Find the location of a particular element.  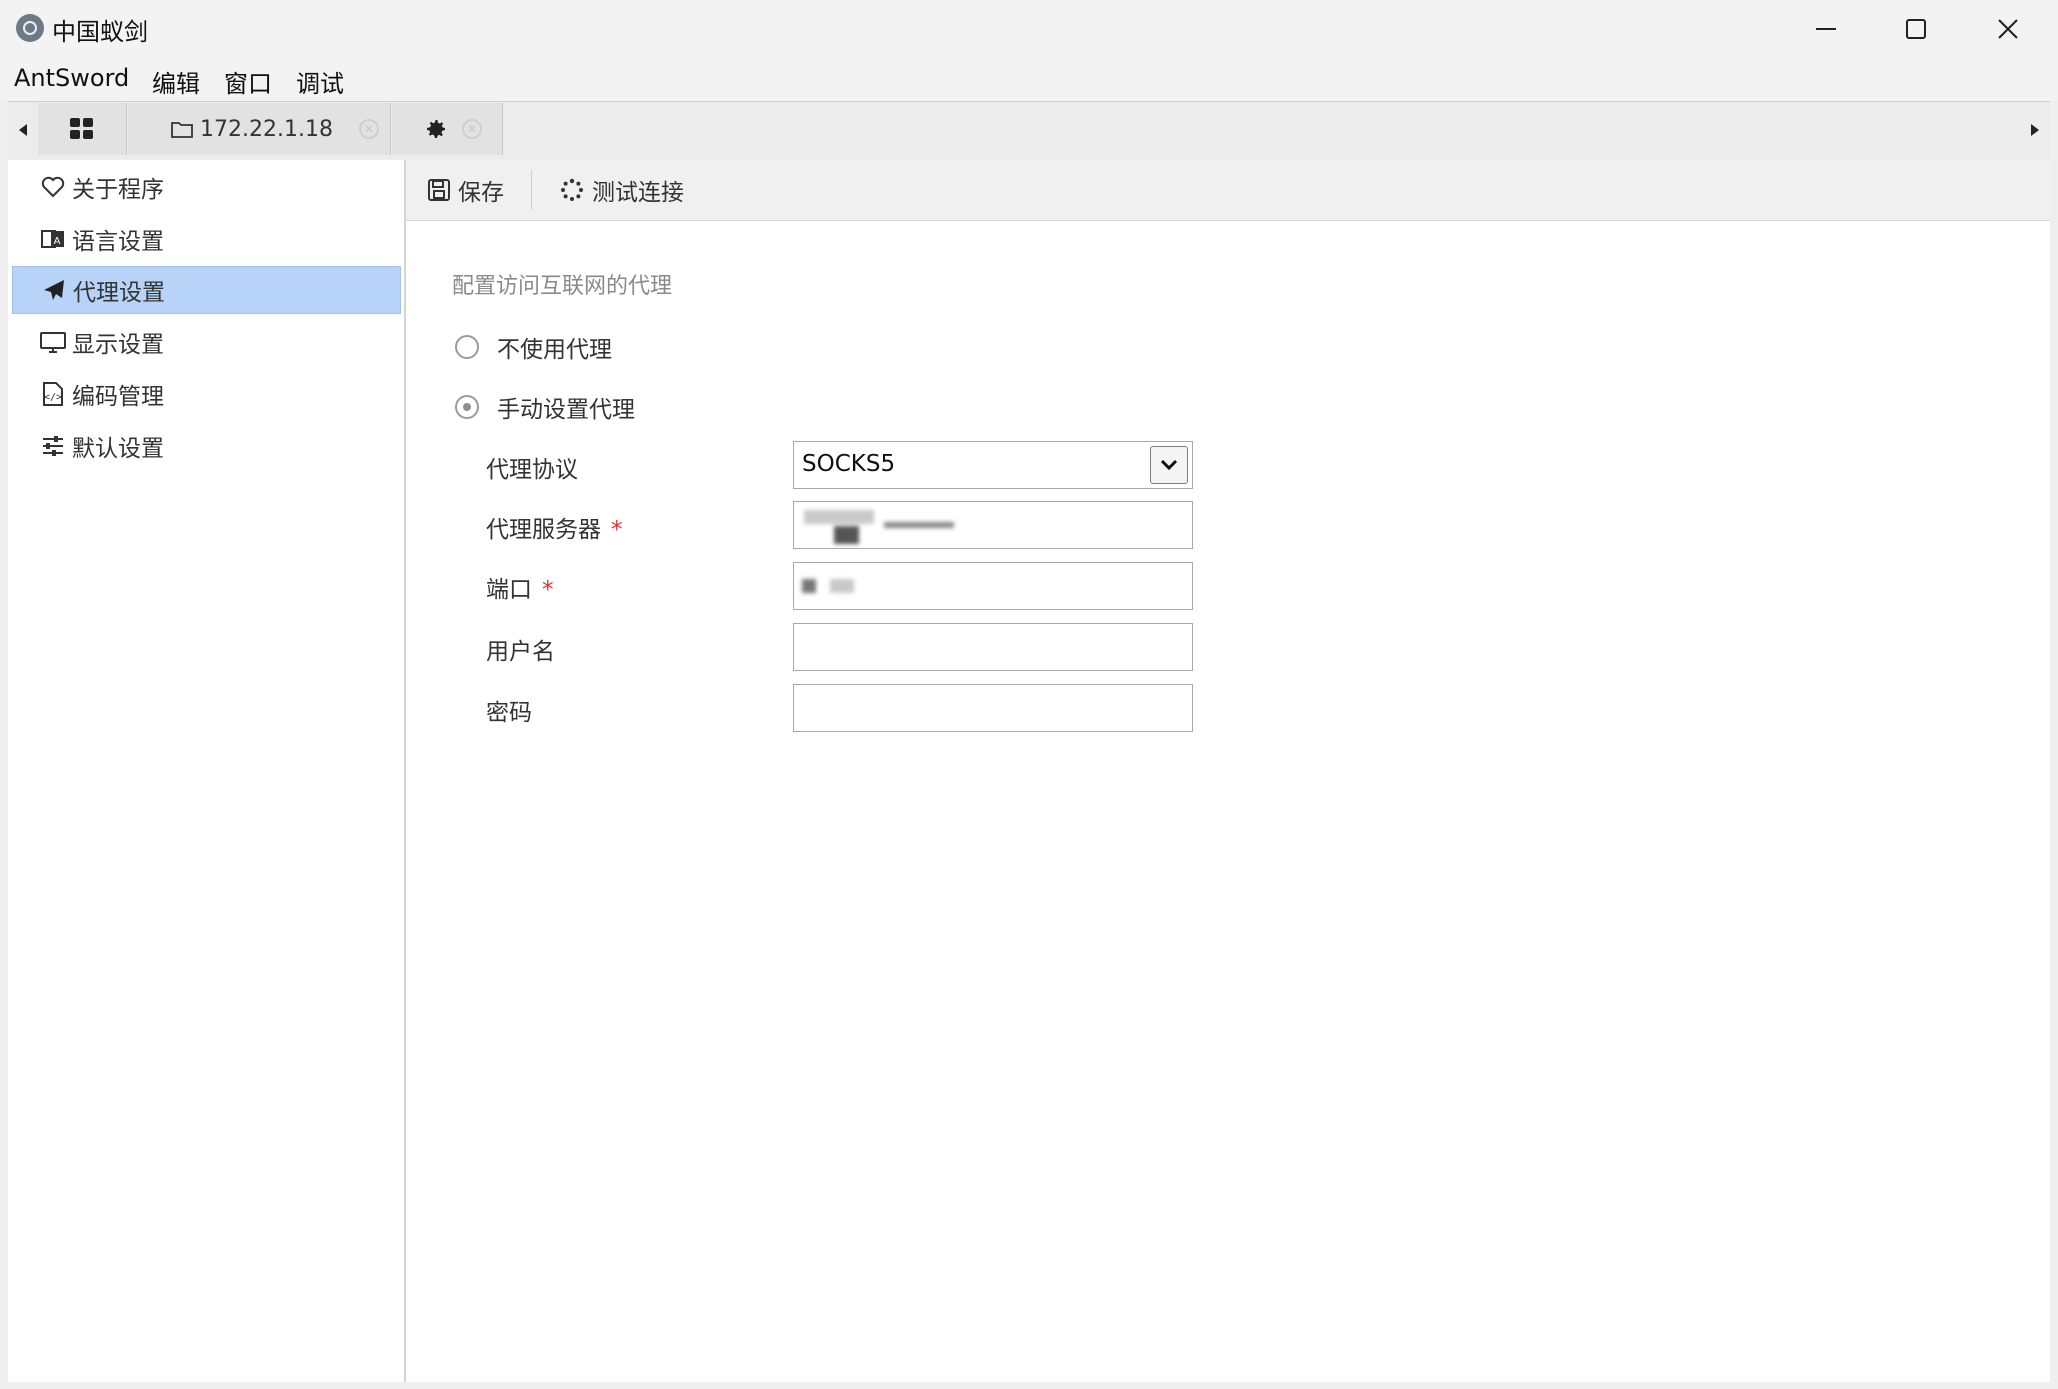

proxy-server-input is located at coordinates (993, 525).